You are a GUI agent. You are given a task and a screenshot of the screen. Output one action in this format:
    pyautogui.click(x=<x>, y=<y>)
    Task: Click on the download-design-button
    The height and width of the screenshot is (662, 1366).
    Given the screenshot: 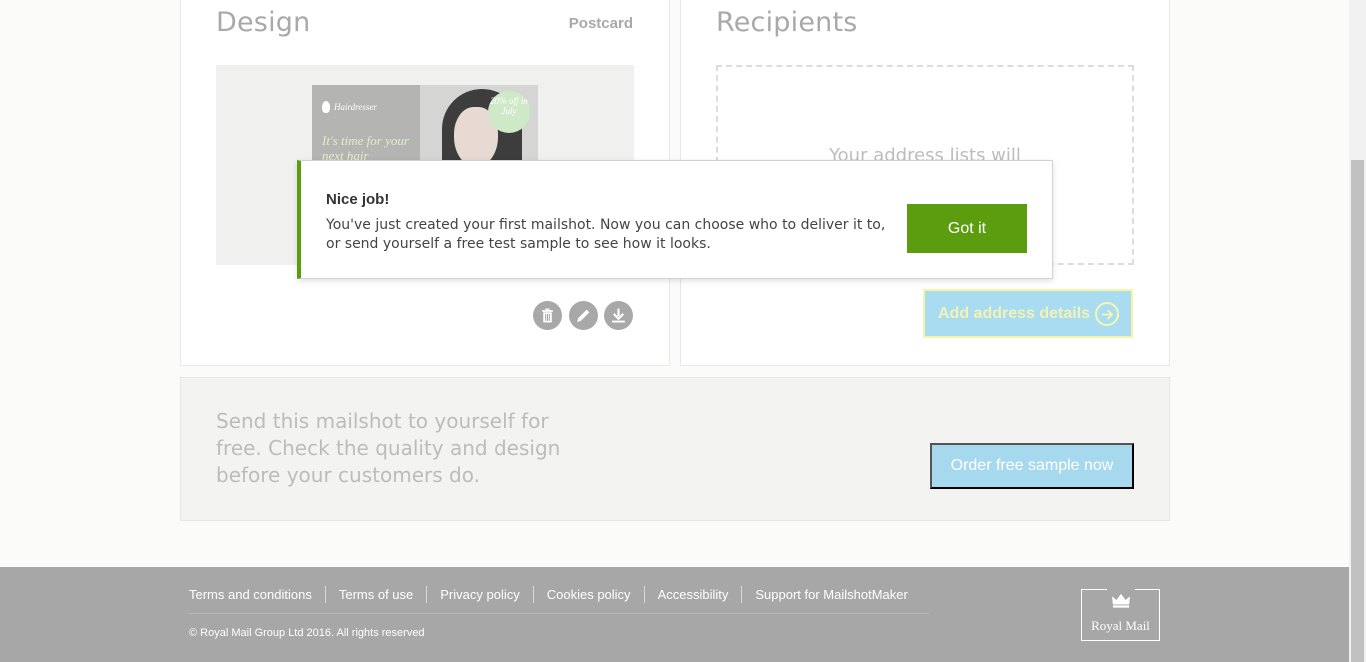 What is the action you would take?
    pyautogui.click(x=618, y=315)
    